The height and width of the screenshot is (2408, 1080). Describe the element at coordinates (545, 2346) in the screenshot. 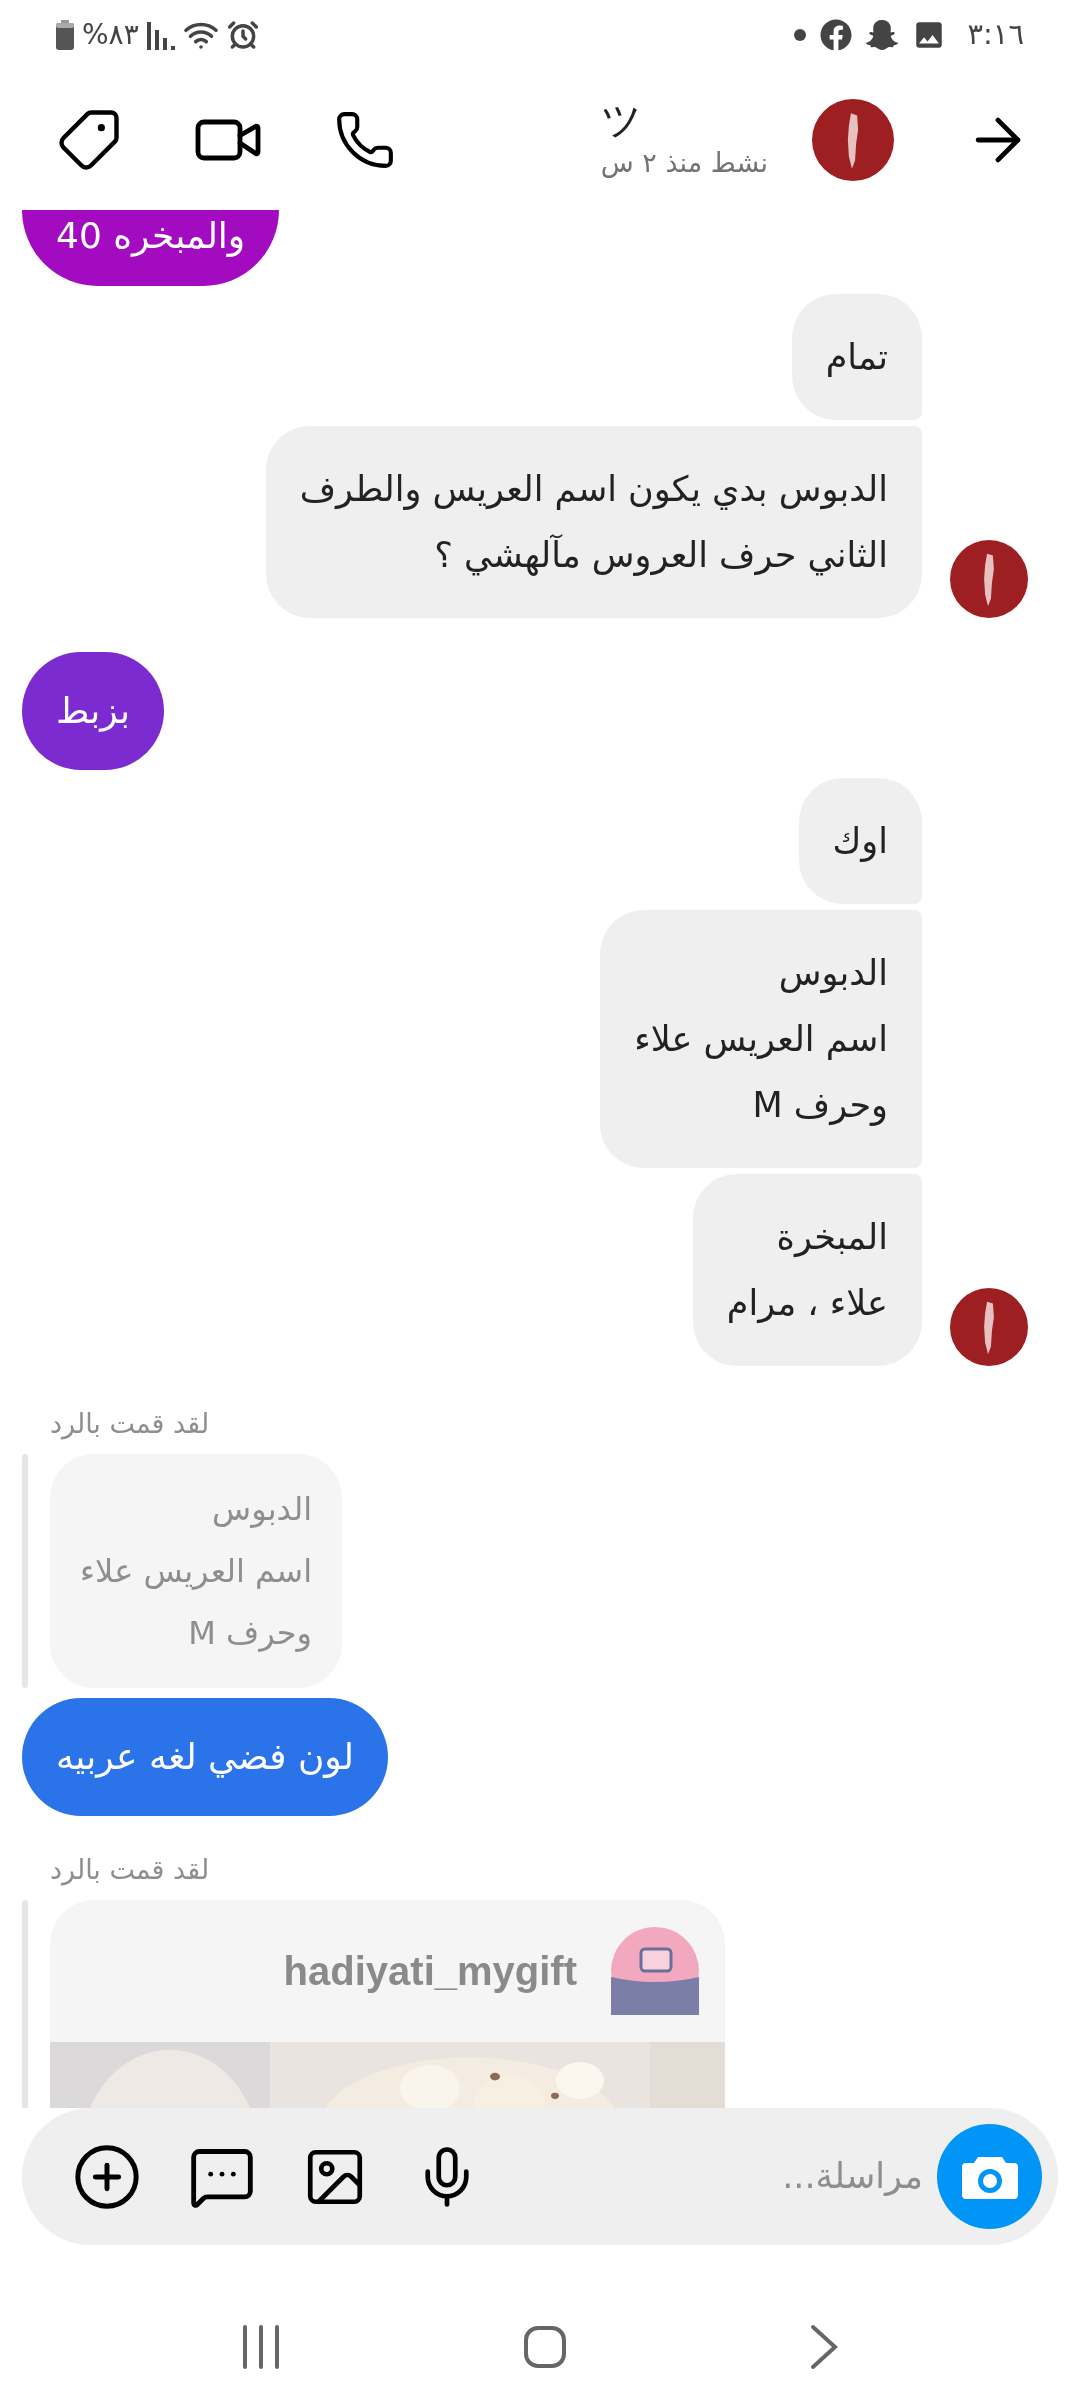

I see `home-button` at that location.